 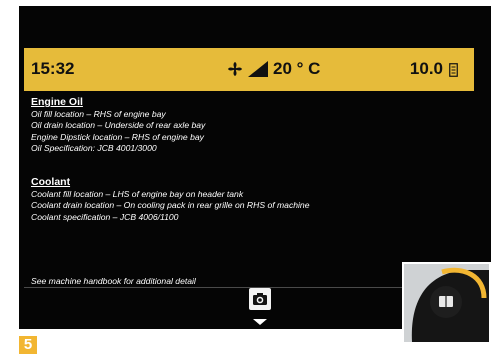 I want to click on info-line: Oil Specification: JCB 4001/3000, so click(x=94, y=147).